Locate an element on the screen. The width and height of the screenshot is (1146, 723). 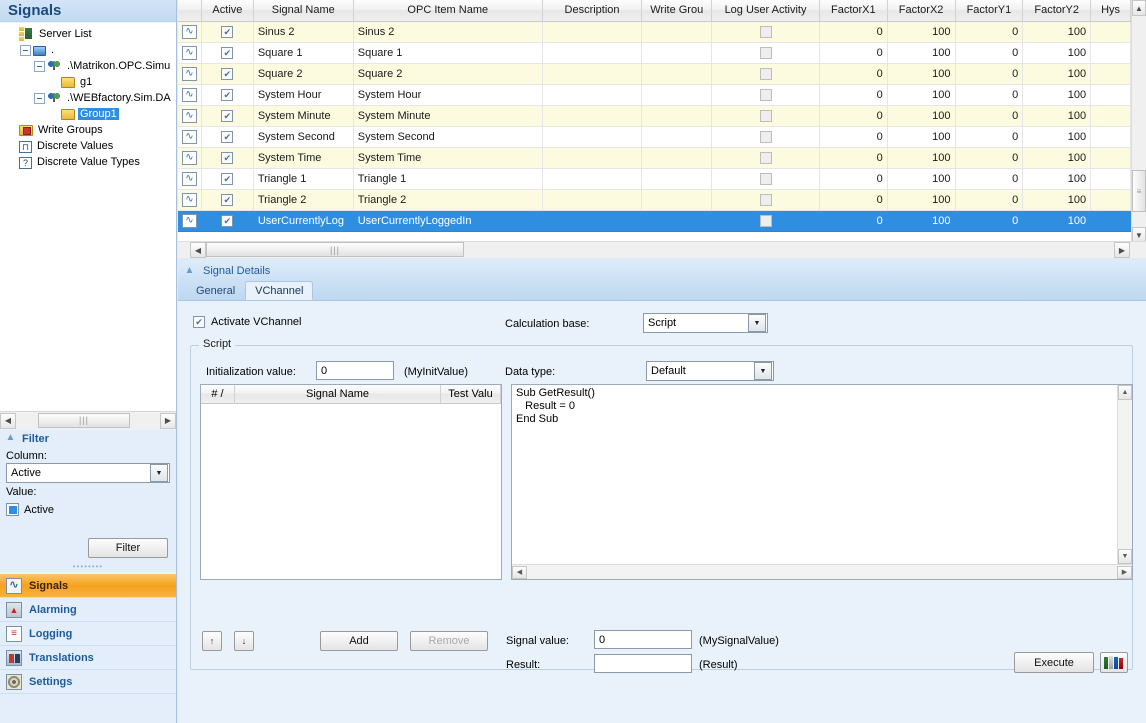
script-signals-grid: # / Signal Name Test Valu is located at coordinates (351, 482).